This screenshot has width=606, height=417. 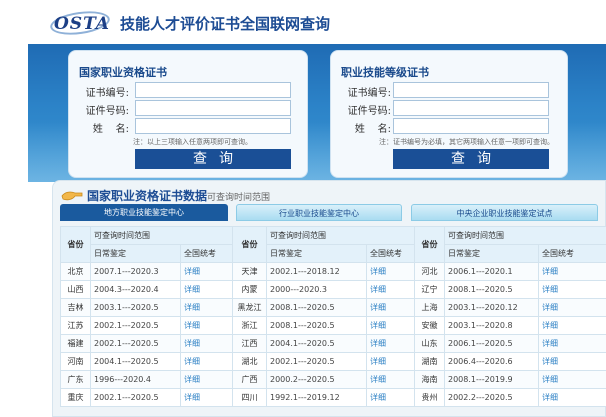 I want to click on id-number-row: 证件号码:, so click(x=188, y=108).